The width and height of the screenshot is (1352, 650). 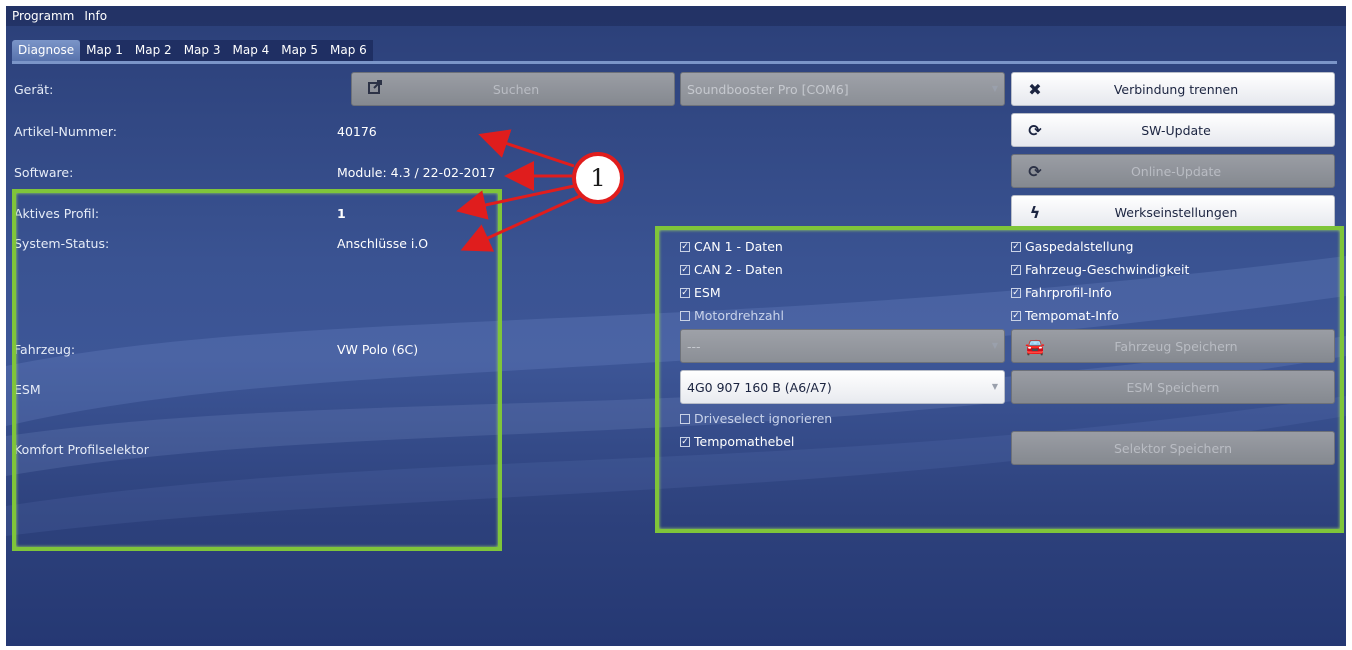 I want to click on checkbox-tempomat-info: ✓ Tempomat-Info, so click(x=1065, y=315).